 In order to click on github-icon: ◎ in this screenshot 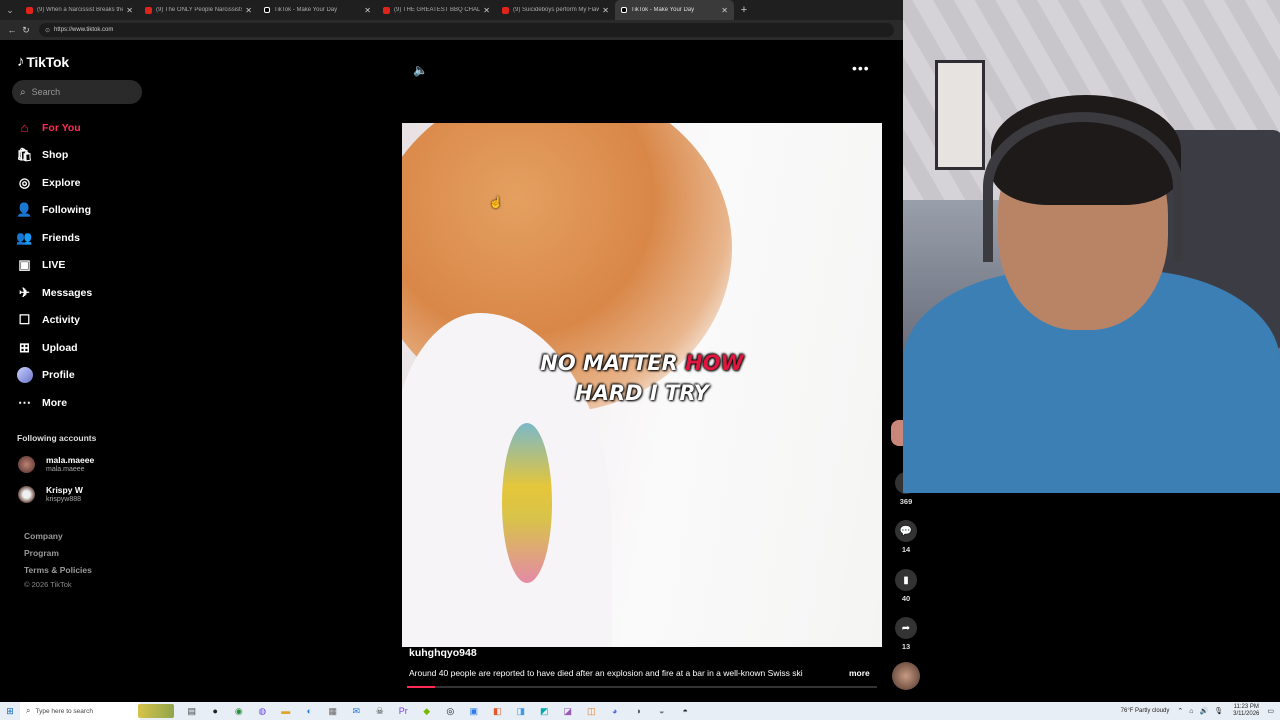, I will do `click(451, 711)`.